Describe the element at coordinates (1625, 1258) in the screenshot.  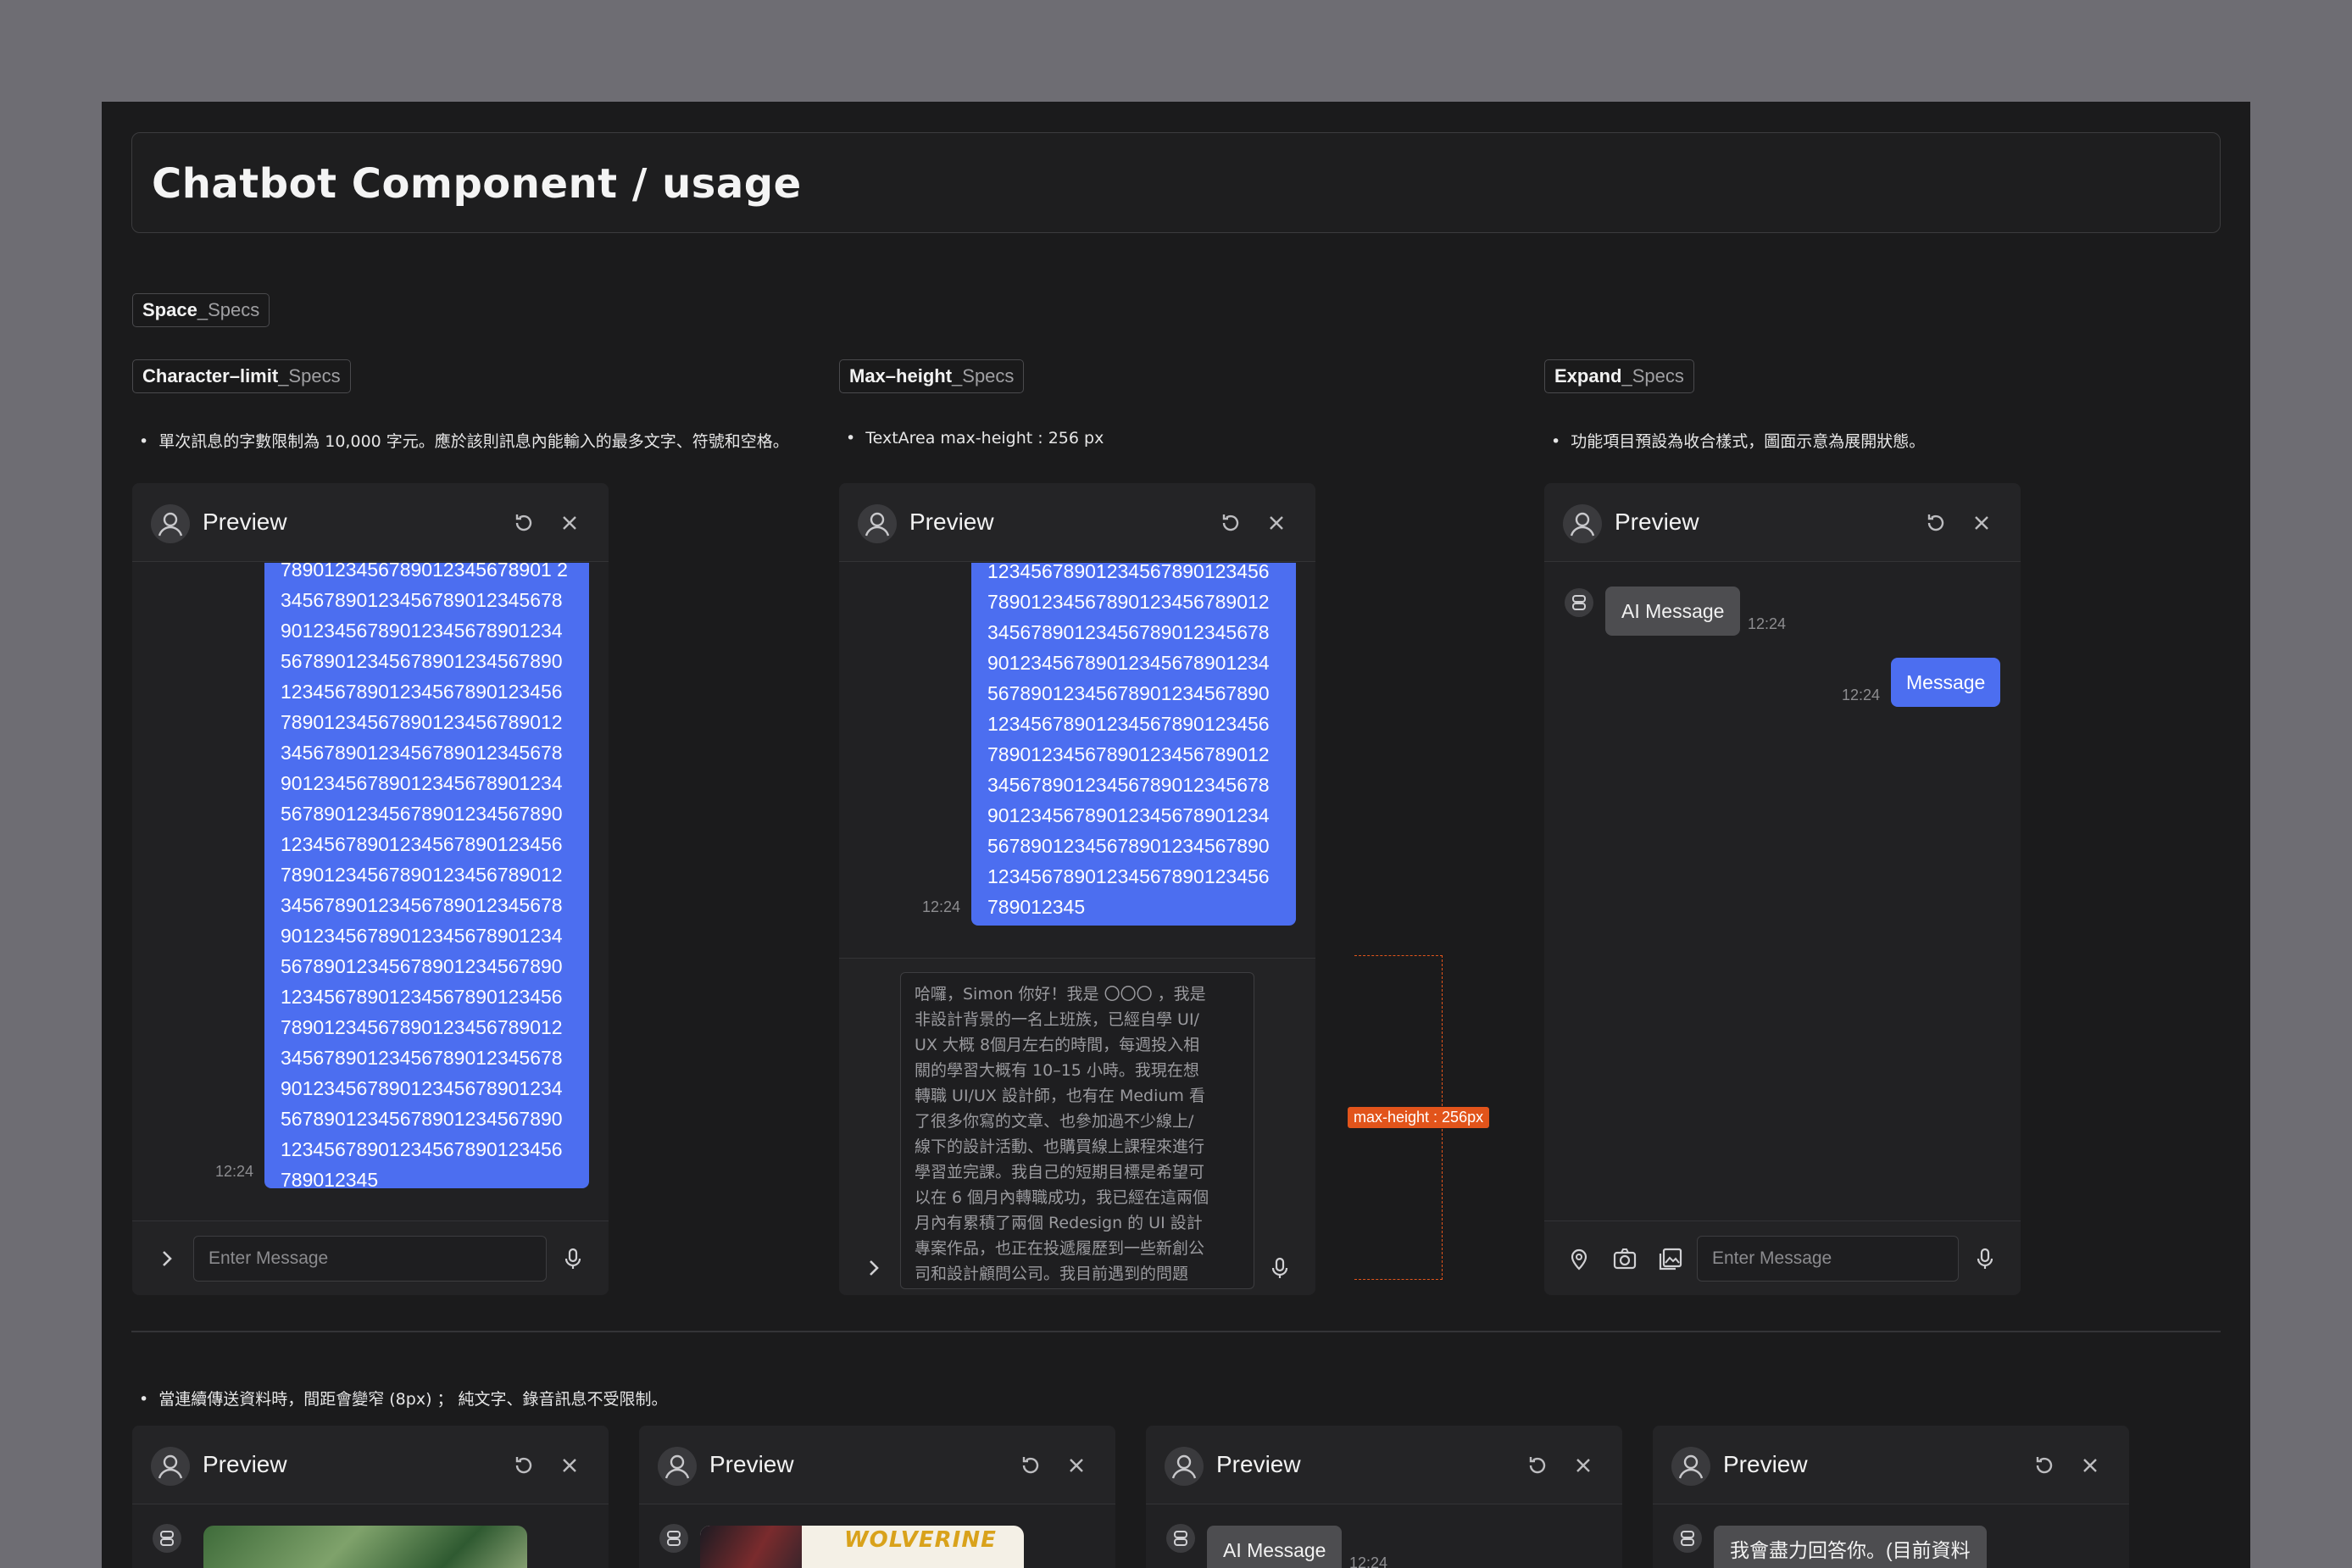
I see `camera-icon` at that location.